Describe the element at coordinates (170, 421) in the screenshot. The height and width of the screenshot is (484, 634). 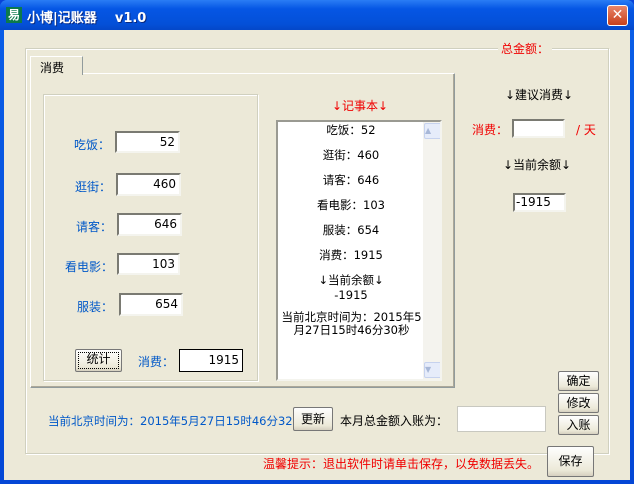
I see `current-time-label: 当前北京时间为：2015年5月27日15时46分32秒` at that location.